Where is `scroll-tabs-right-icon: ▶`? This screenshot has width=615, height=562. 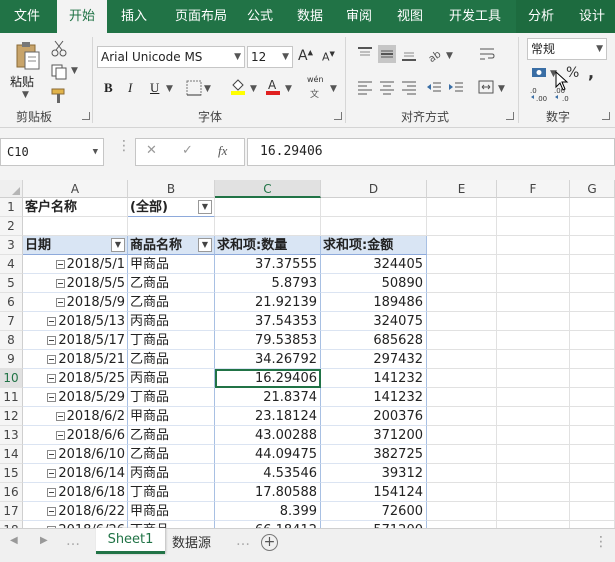
scroll-tabs-right-icon: ▶ is located at coordinates (44, 540).